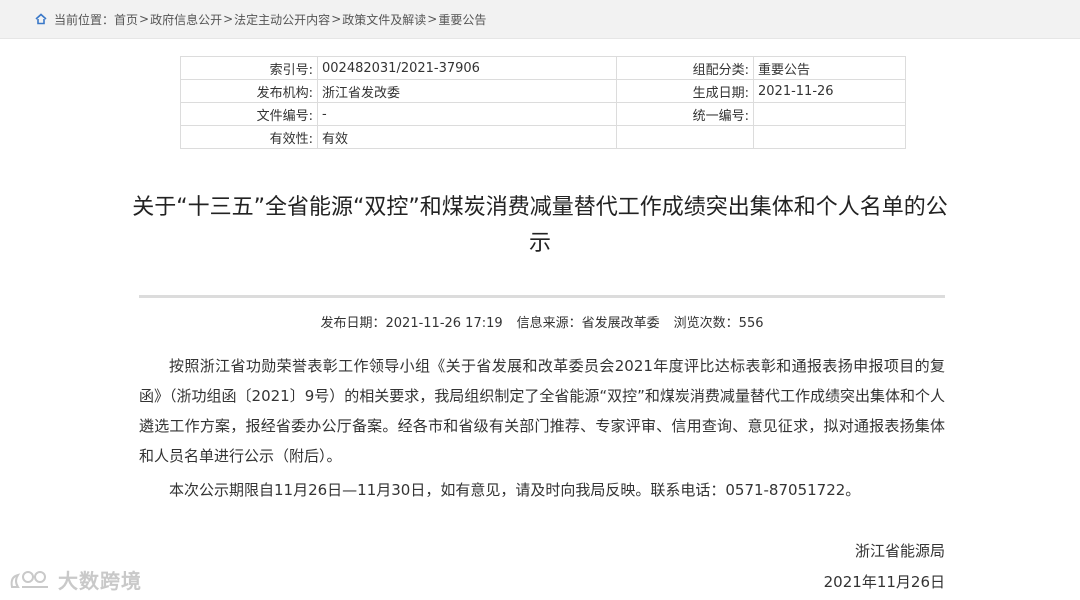  I want to click on publisher-key: 发布机构:, so click(249, 91).